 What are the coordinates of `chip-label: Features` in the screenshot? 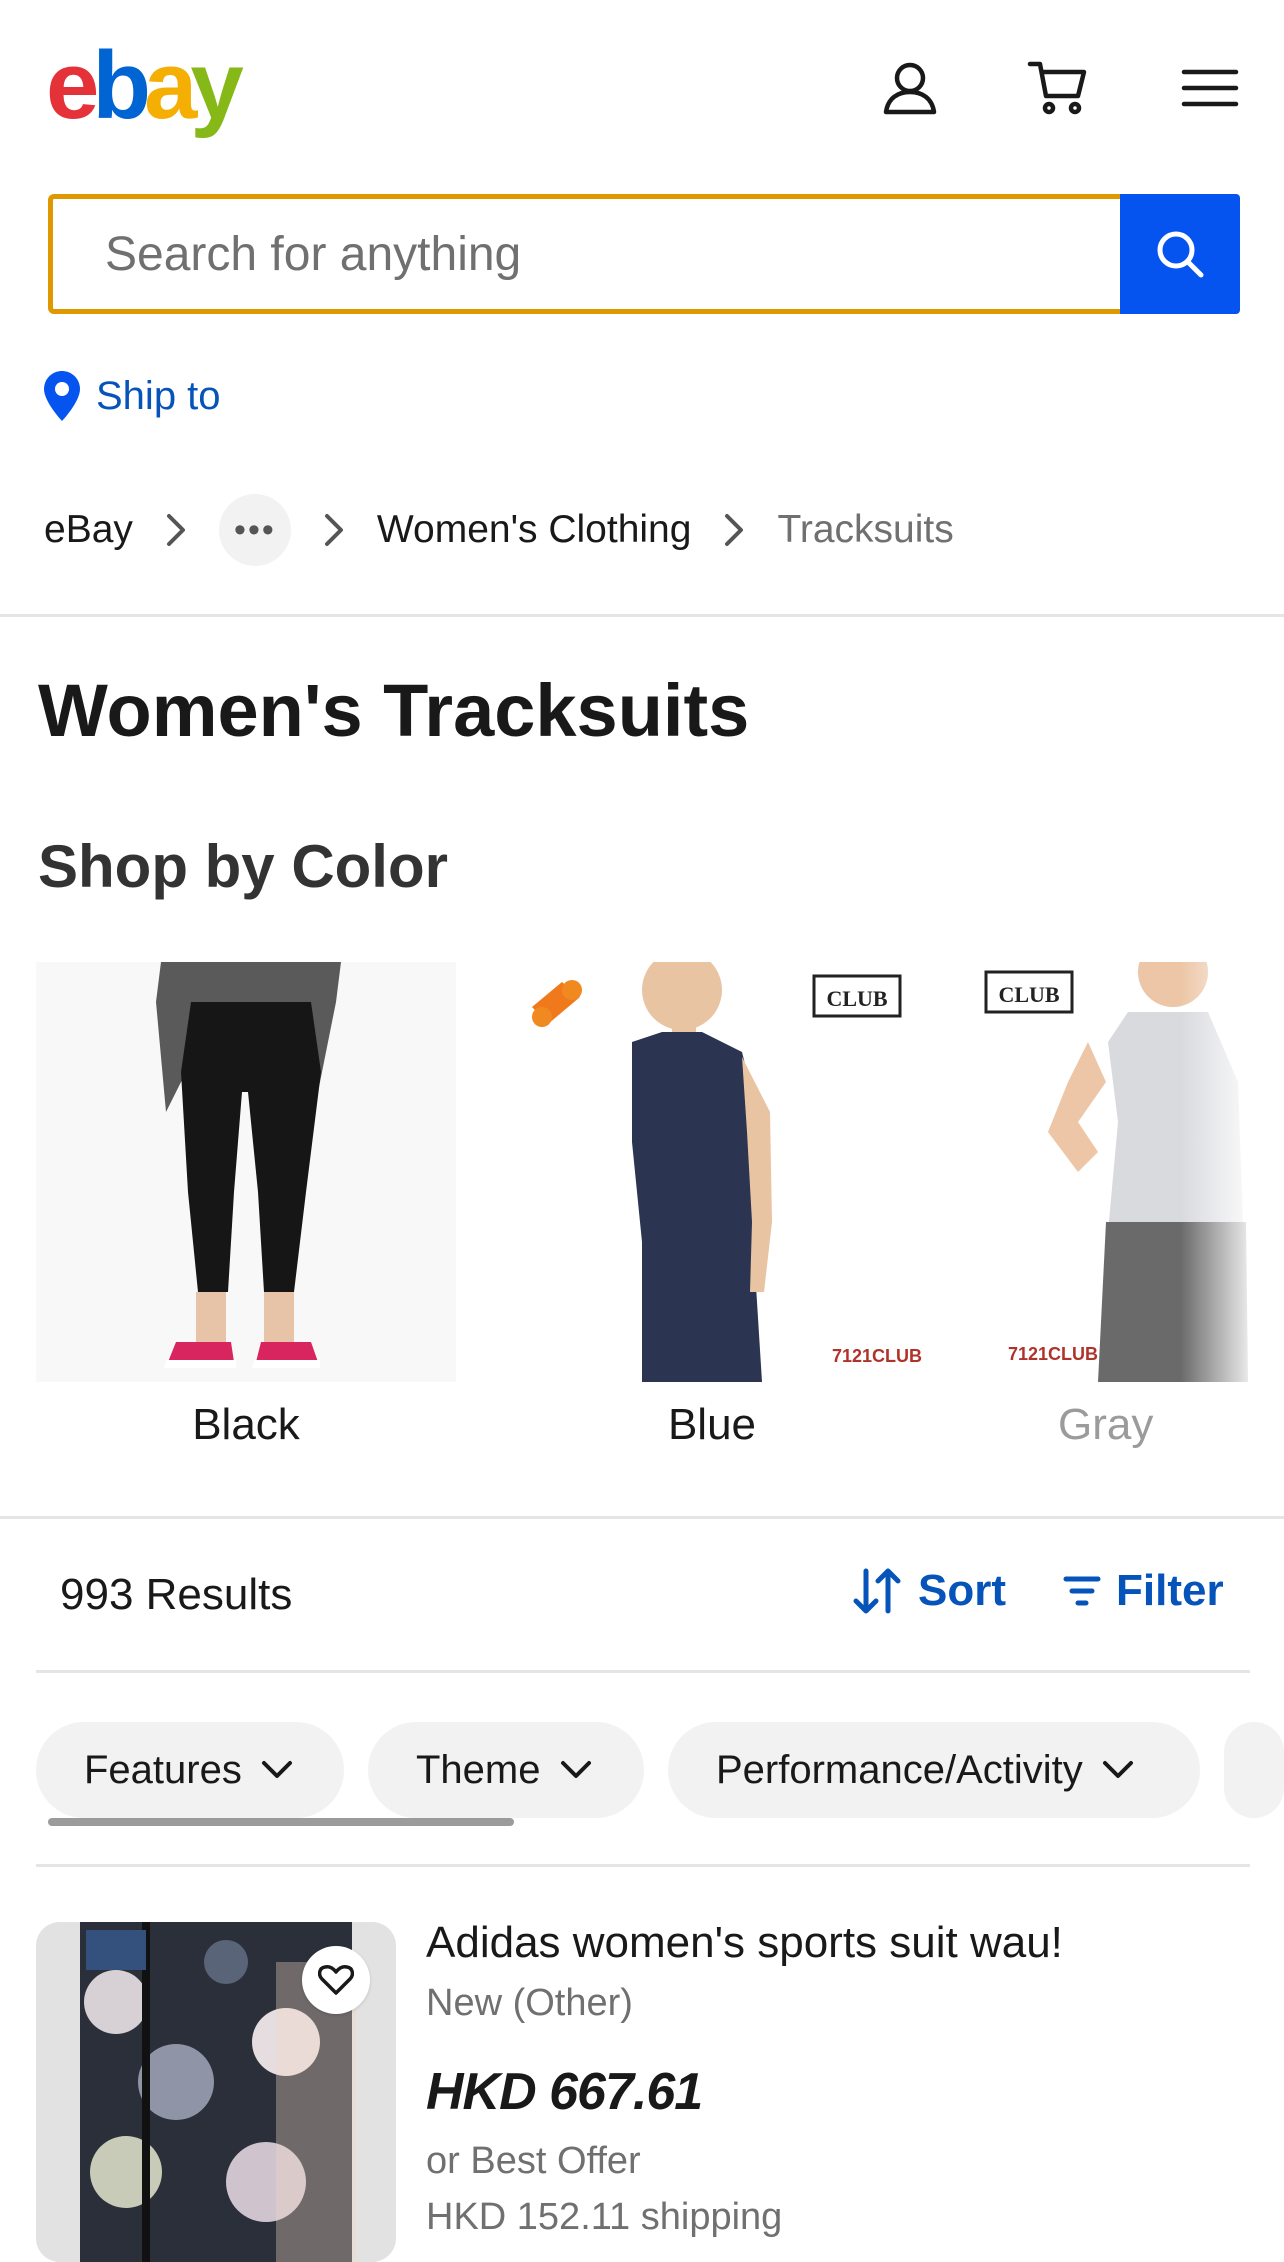 It's located at (163, 1769).